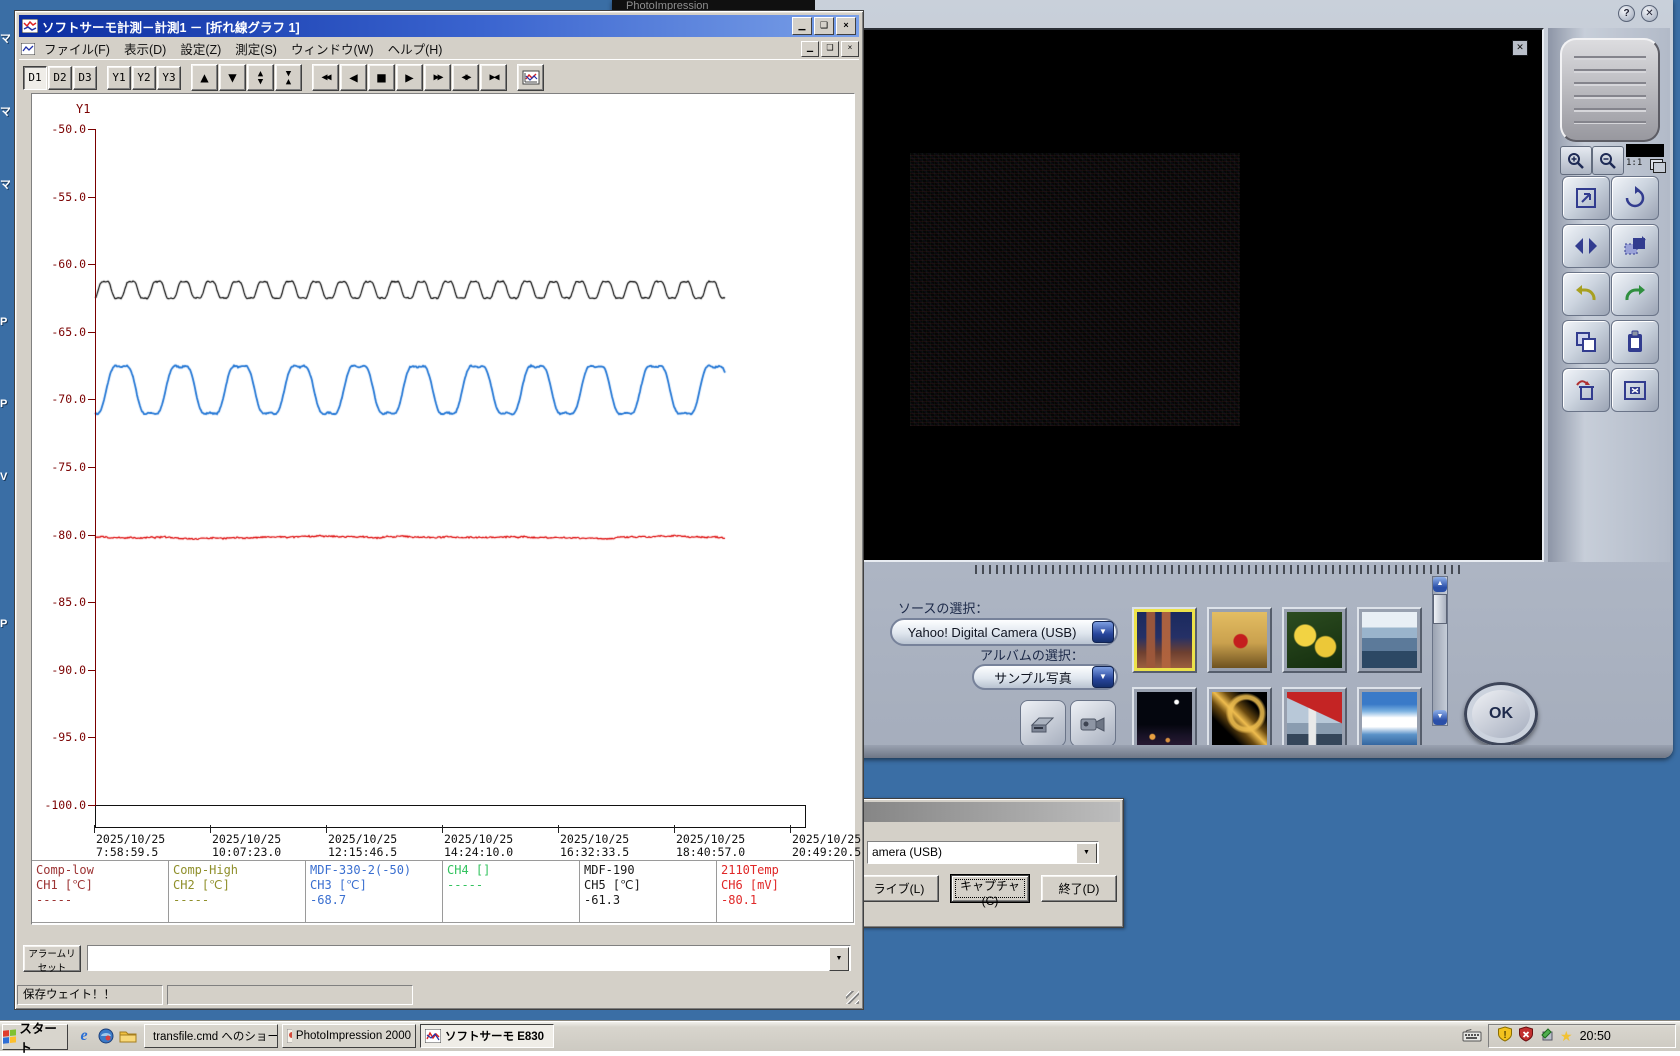 This screenshot has width=1680, height=1056. I want to click on app-icon, so click(106, 1036).